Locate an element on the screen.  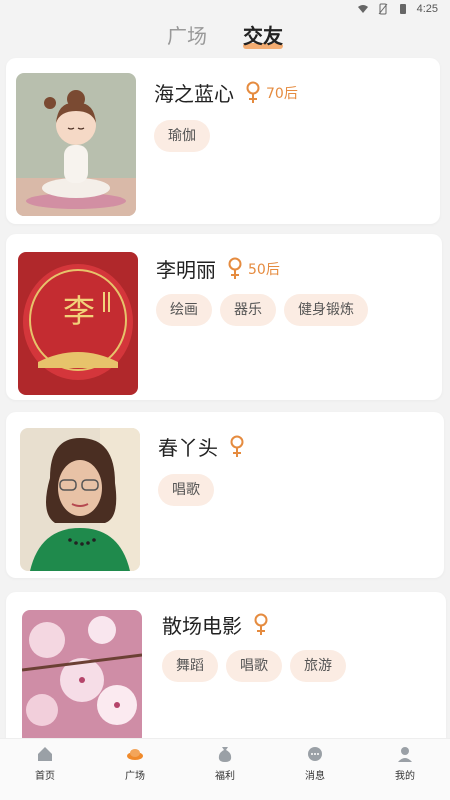
profile-name: 散场电影 is located at coordinates (202, 626).